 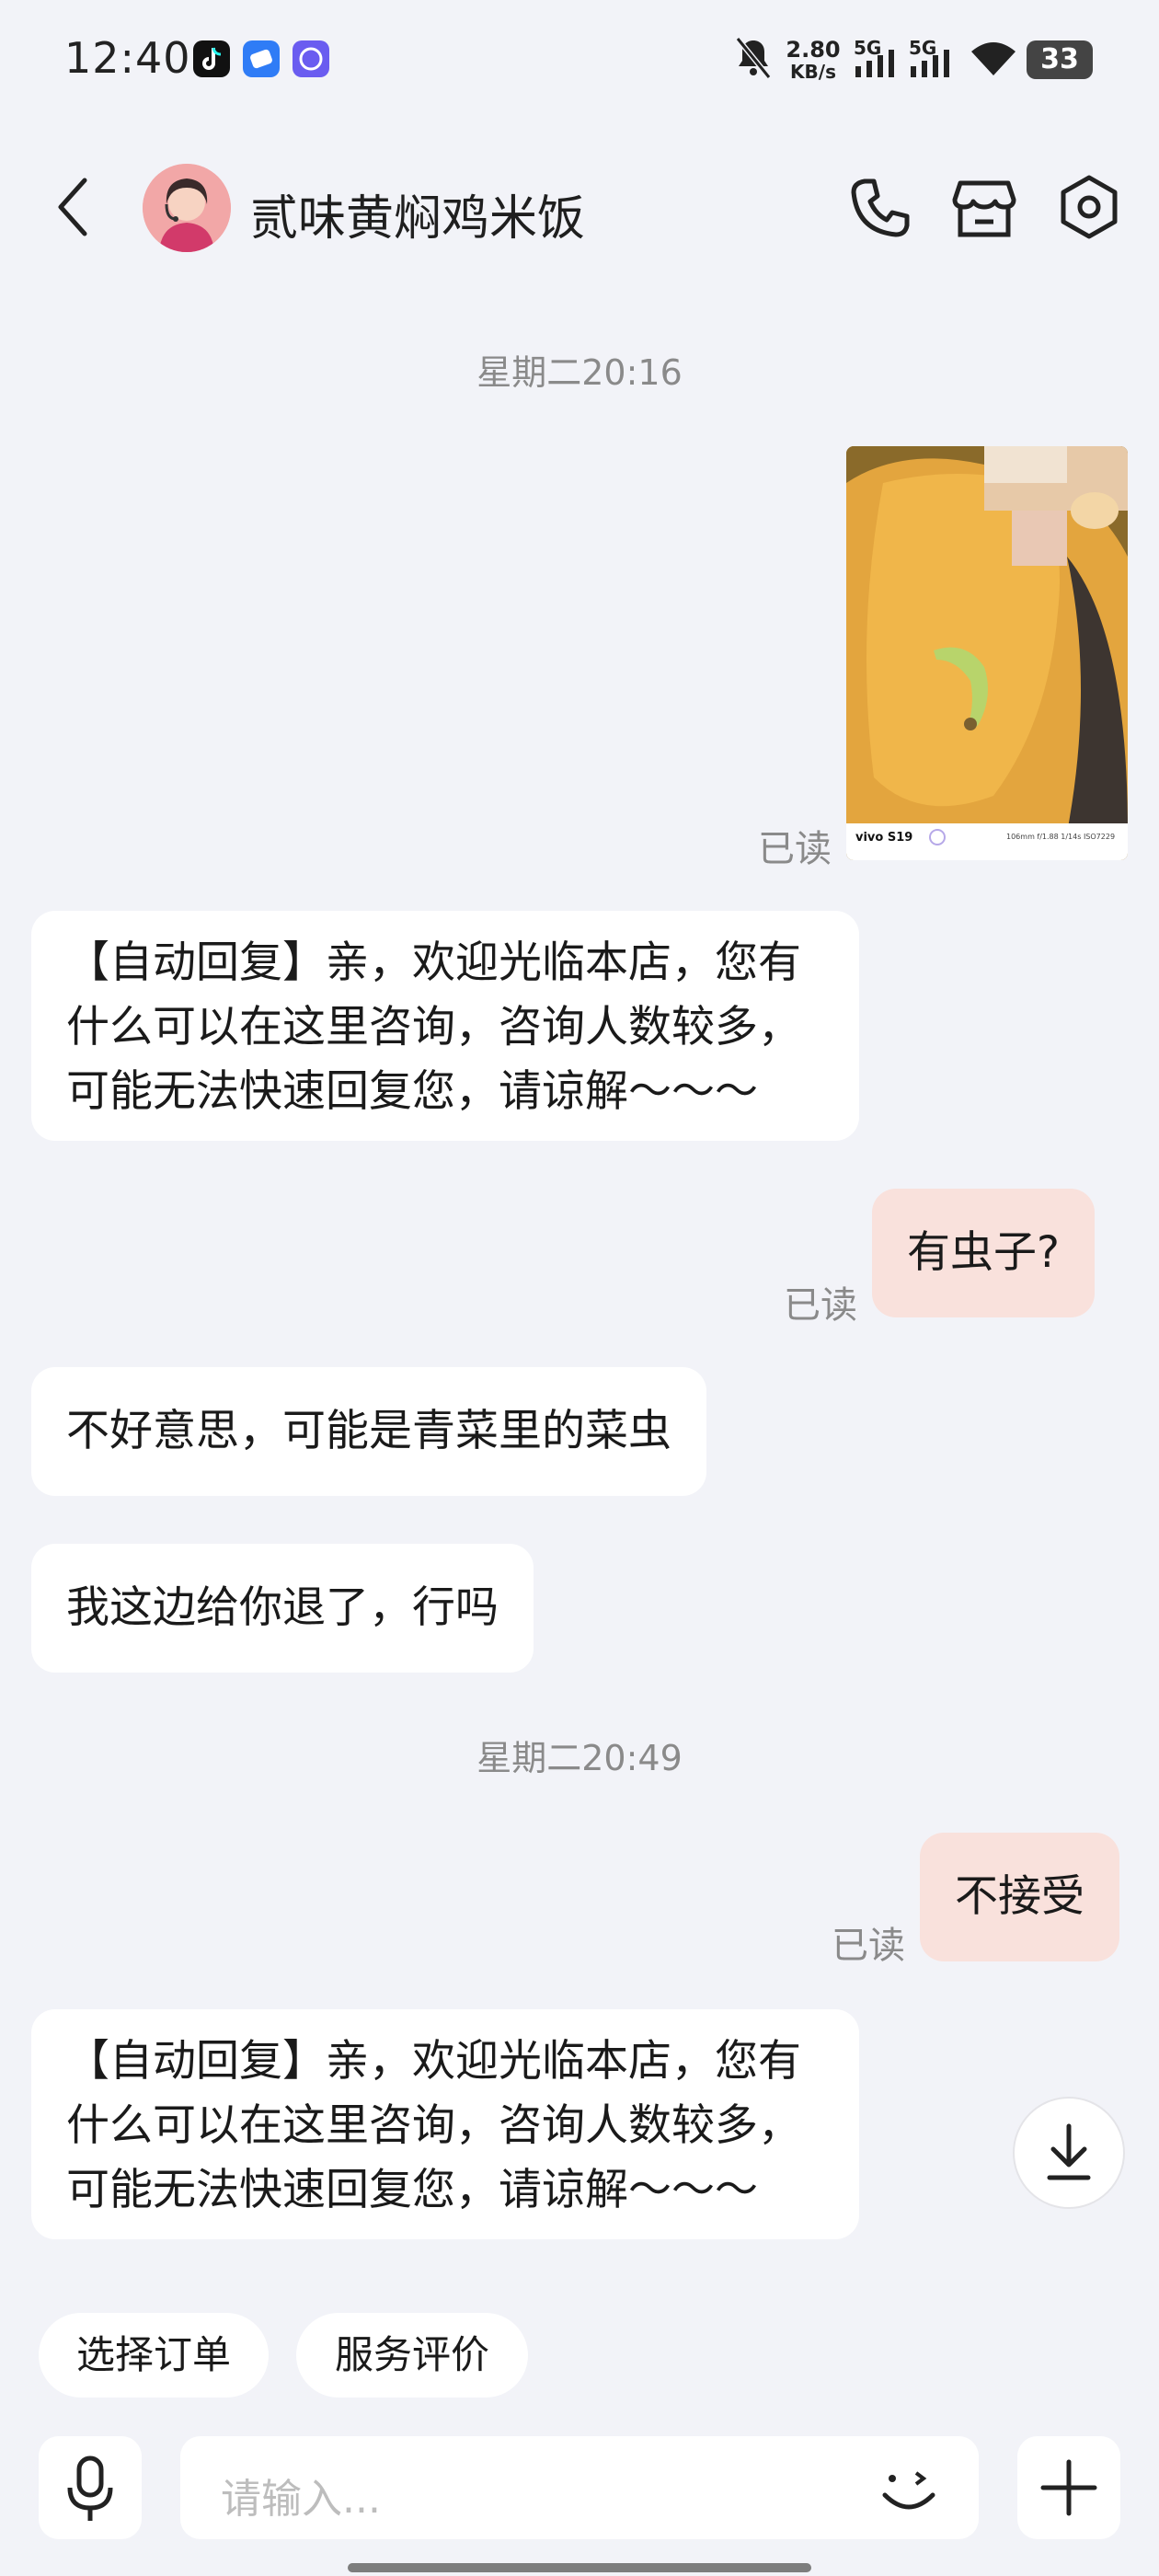 I want to click on arrow-down-icon, so click(x=1069, y=2151).